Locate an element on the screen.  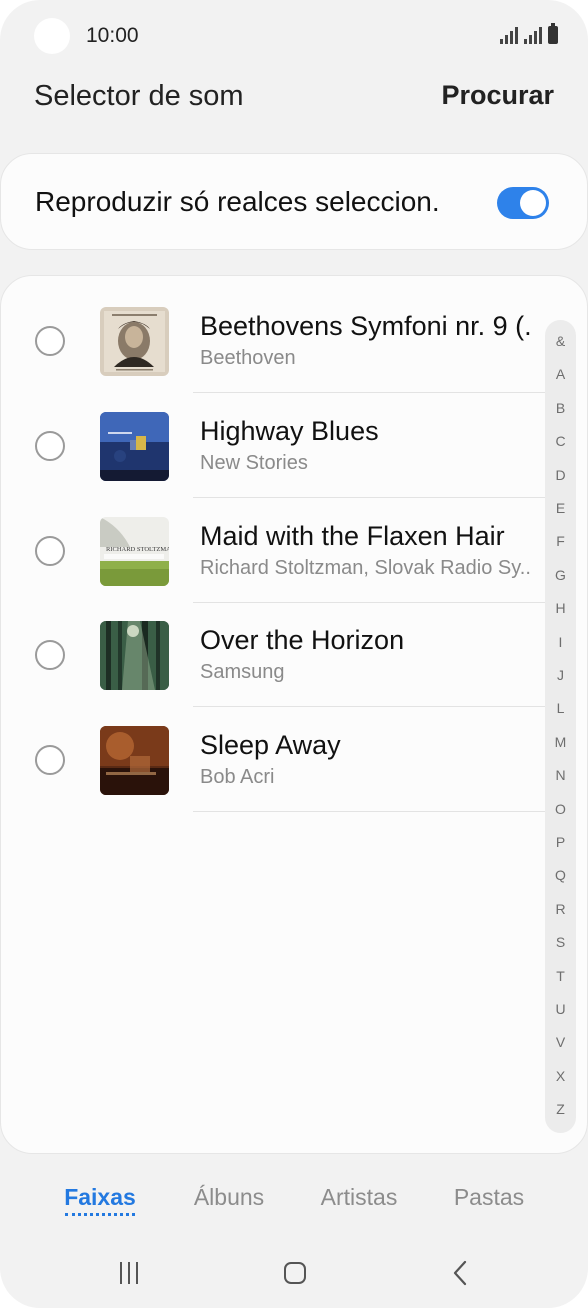
highlights-toggle is located at coordinates (523, 203).